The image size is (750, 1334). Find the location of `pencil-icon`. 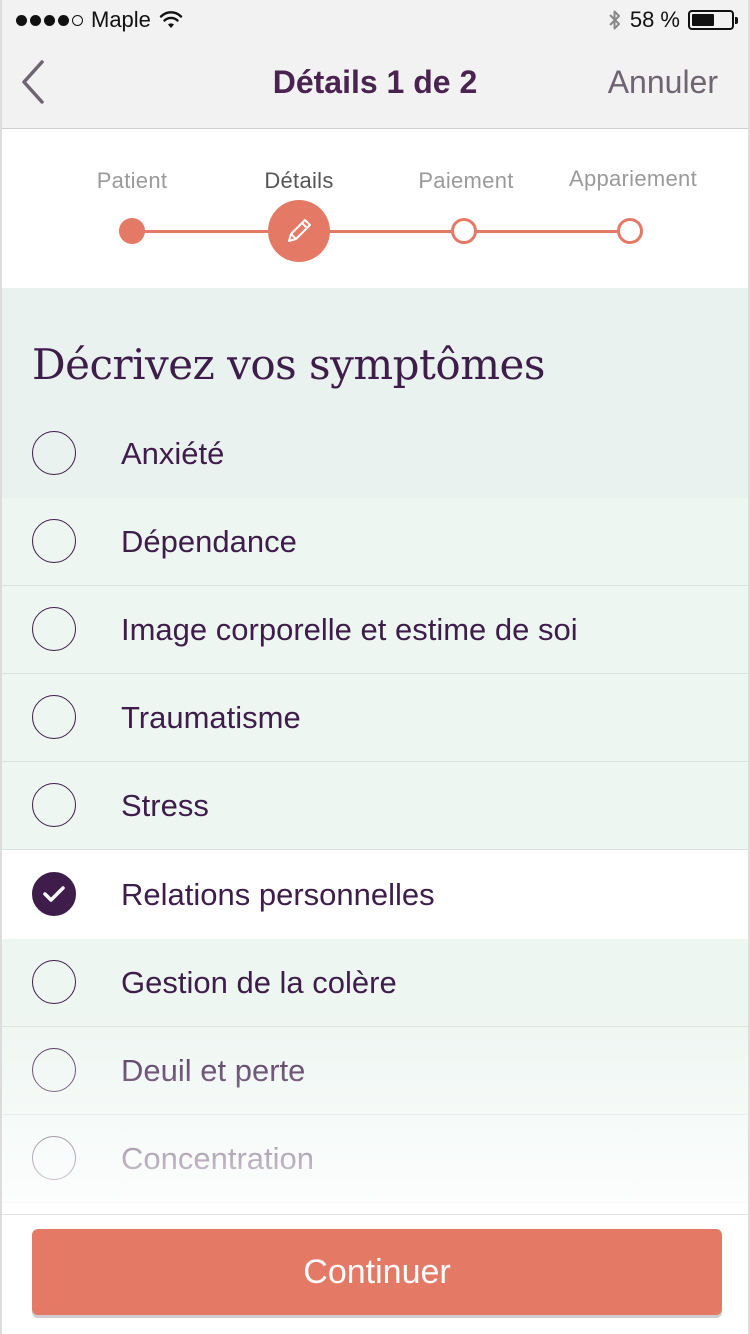

pencil-icon is located at coordinates (299, 230).